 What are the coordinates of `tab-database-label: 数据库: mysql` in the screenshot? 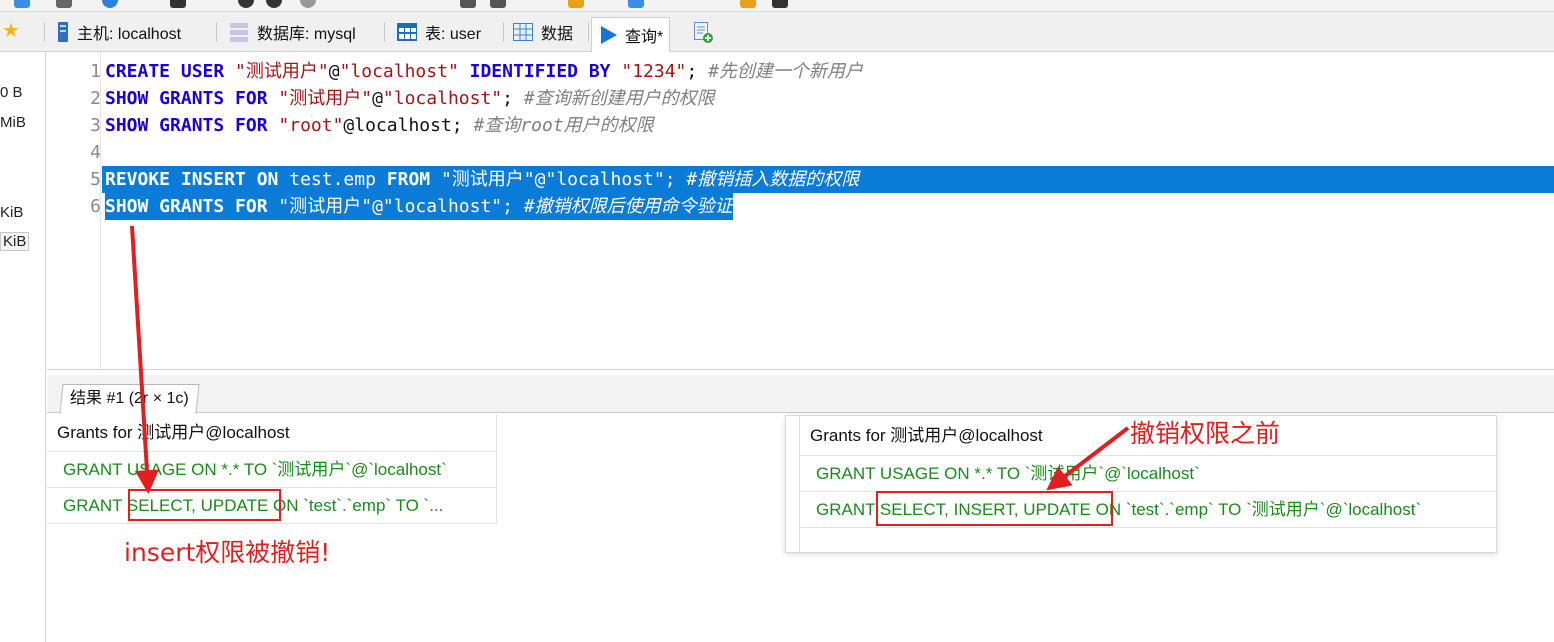 It's located at (306, 34).